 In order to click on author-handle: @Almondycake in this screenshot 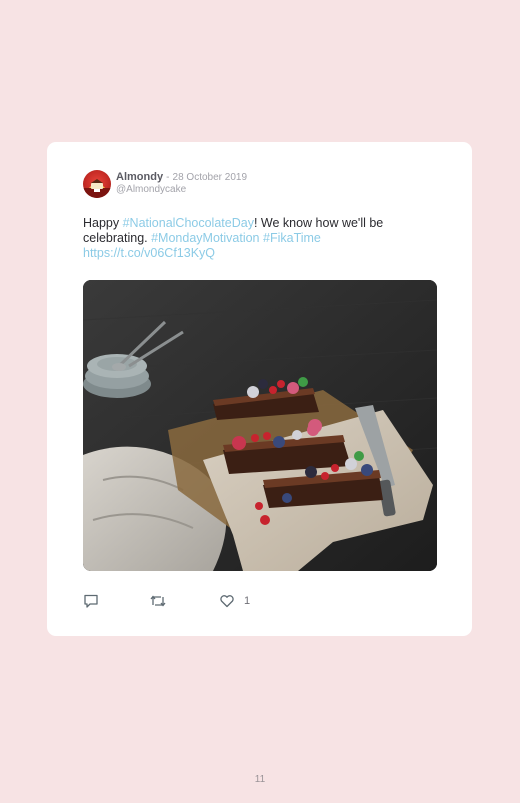, I will do `click(151, 189)`.